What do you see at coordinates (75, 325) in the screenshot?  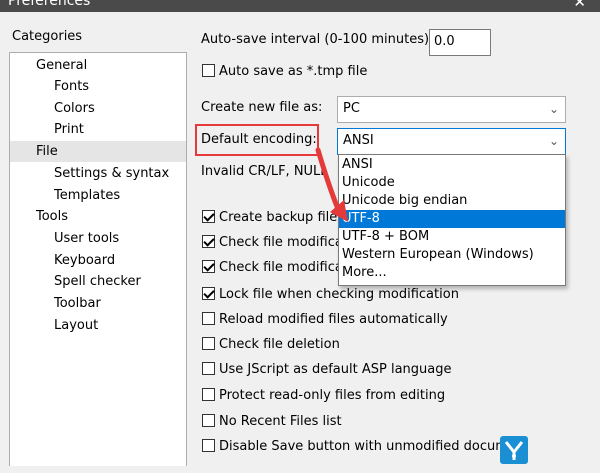 I see `tree-item-layout: Layout` at bounding box center [75, 325].